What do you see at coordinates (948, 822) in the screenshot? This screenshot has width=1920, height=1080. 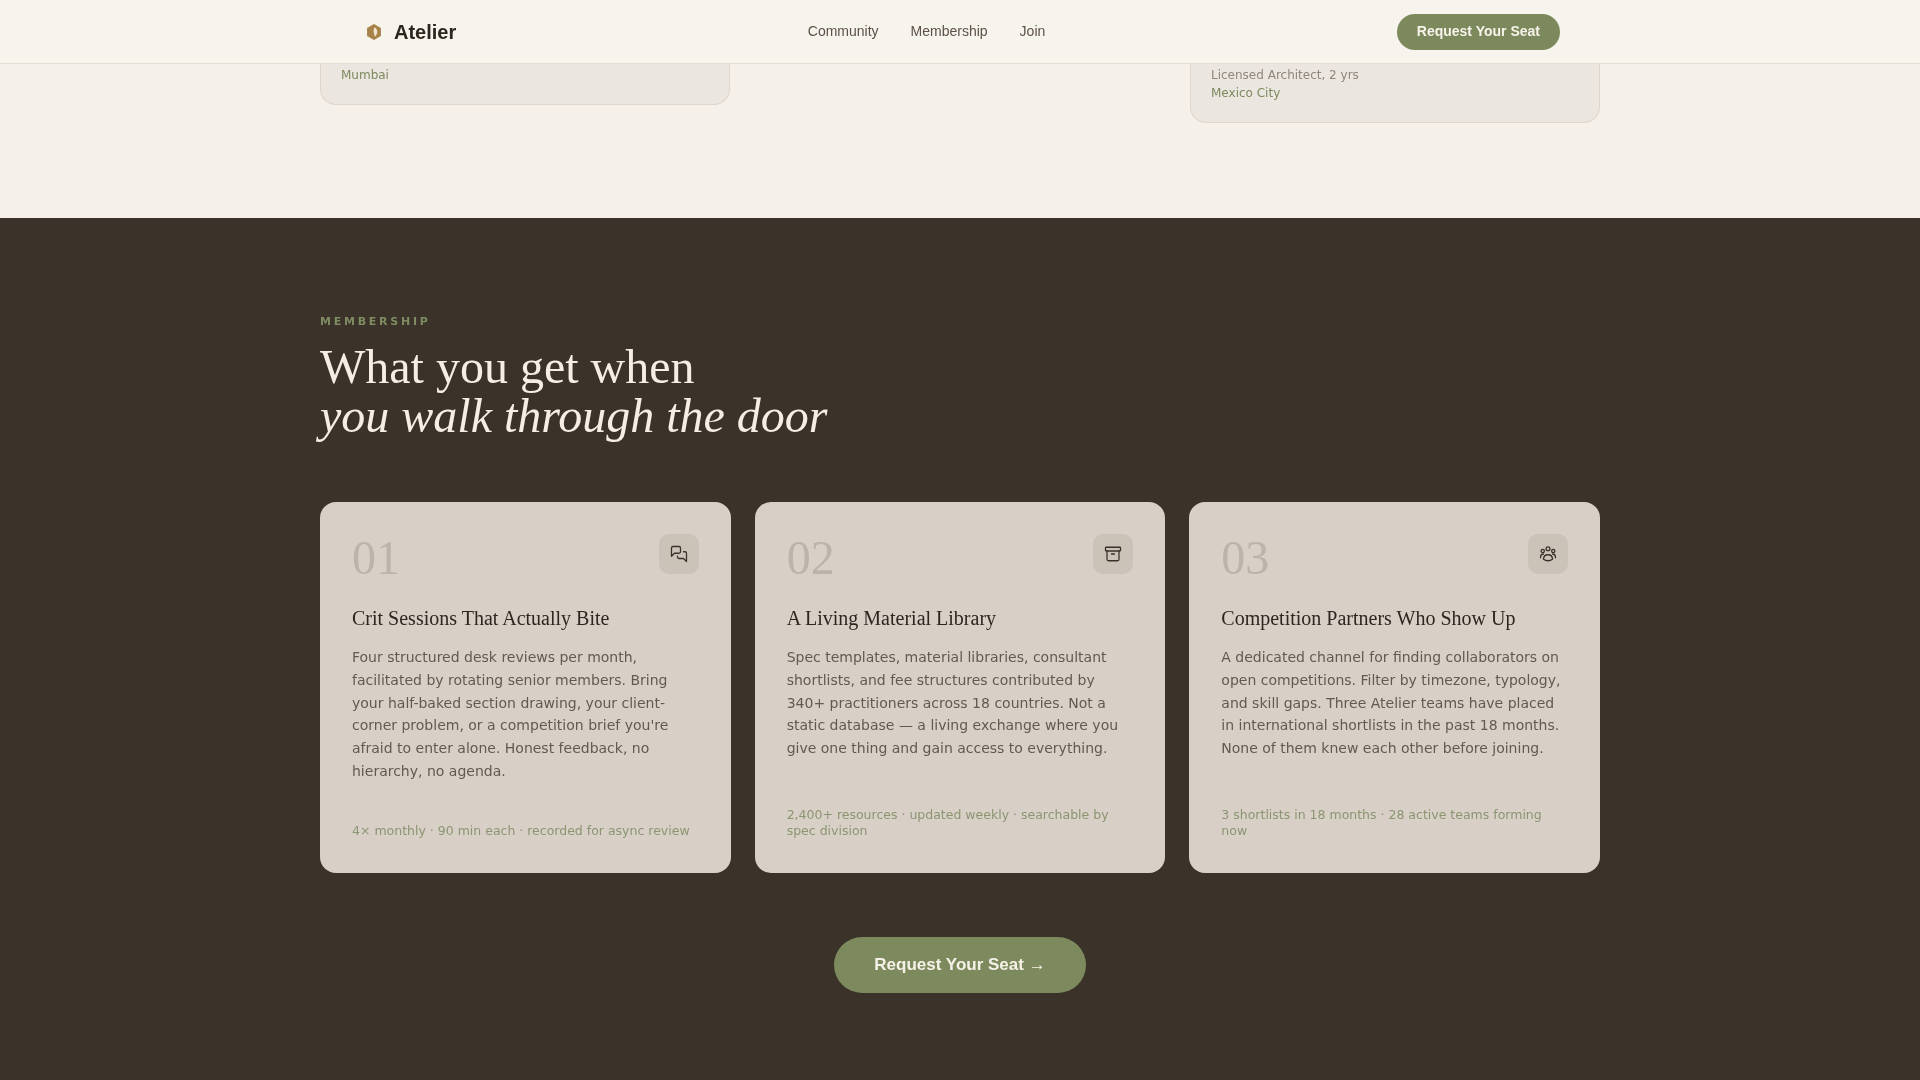 I see `card-meta: 2,400+ resources · updated weekly · searchable by spec division` at bounding box center [948, 822].